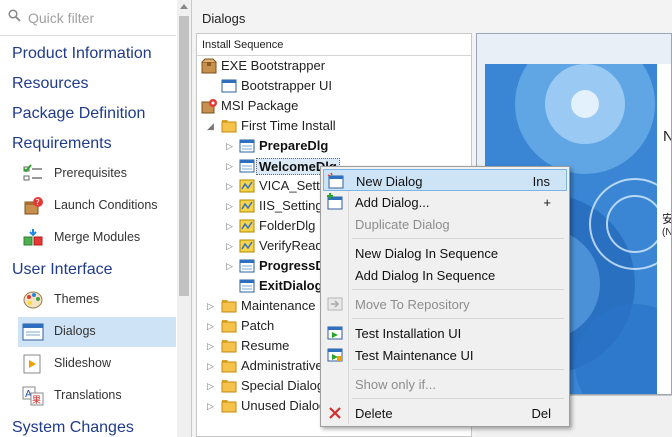 The image size is (672, 437). What do you see at coordinates (288, 125) in the screenshot?
I see `tree-node-label: First Time Install` at bounding box center [288, 125].